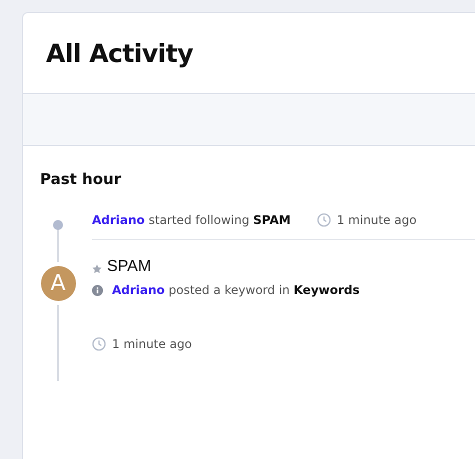 This screenshot has height=459, width=475. What do you see at coordinates (58, 283) in the screenshot?
I see `user-avatar: A` at bounding box center [58, 283].